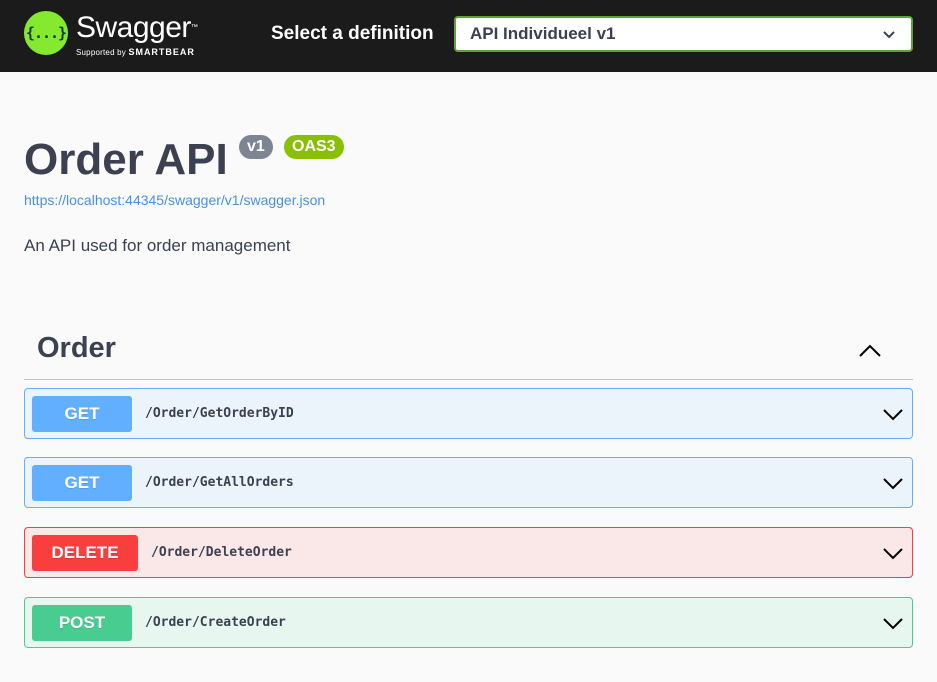  What do you see at coordinates (352, 33) in the screenshot?
I see `definition-label: Select a definition` at bounding box center [352, 33].